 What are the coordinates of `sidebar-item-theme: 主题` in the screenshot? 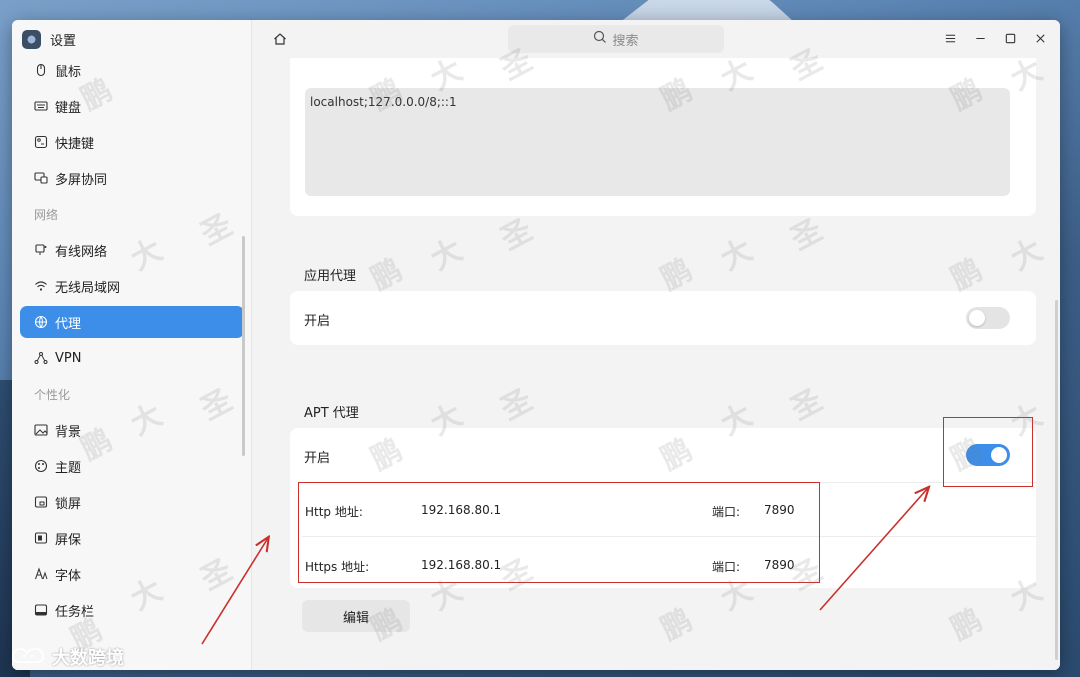 It's located at (132, 466).